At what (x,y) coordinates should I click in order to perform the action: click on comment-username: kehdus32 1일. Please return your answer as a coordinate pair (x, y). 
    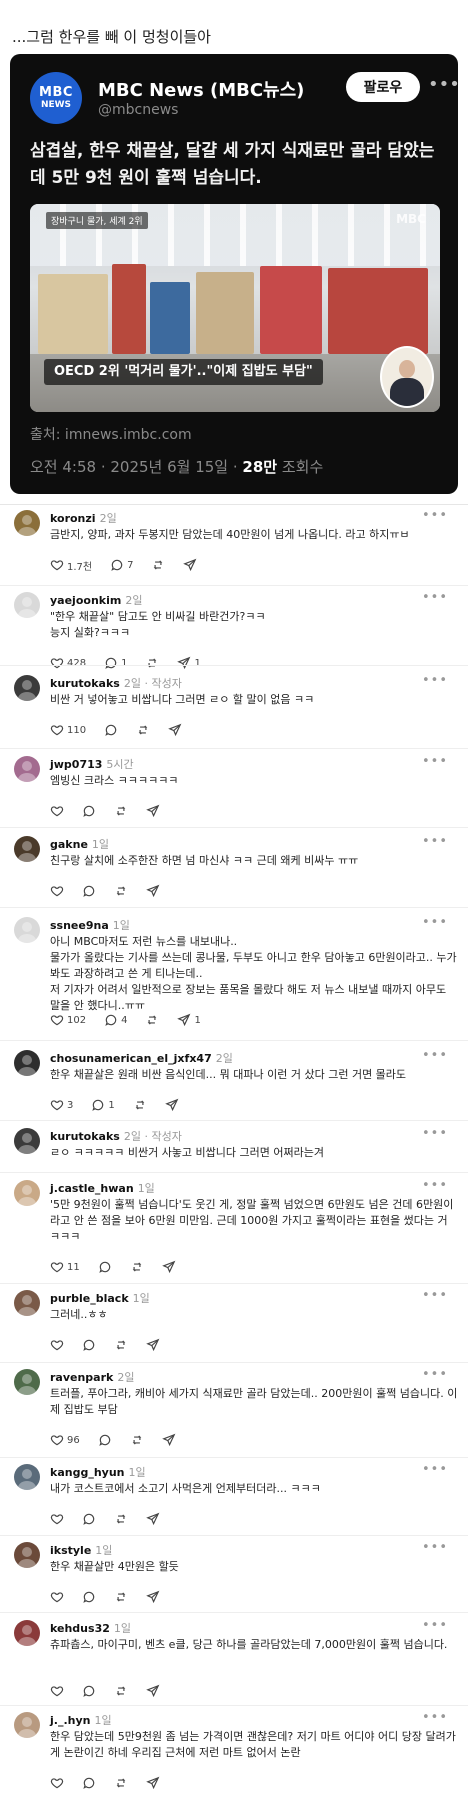
    Looking at the image, I should click on (90, 1628).